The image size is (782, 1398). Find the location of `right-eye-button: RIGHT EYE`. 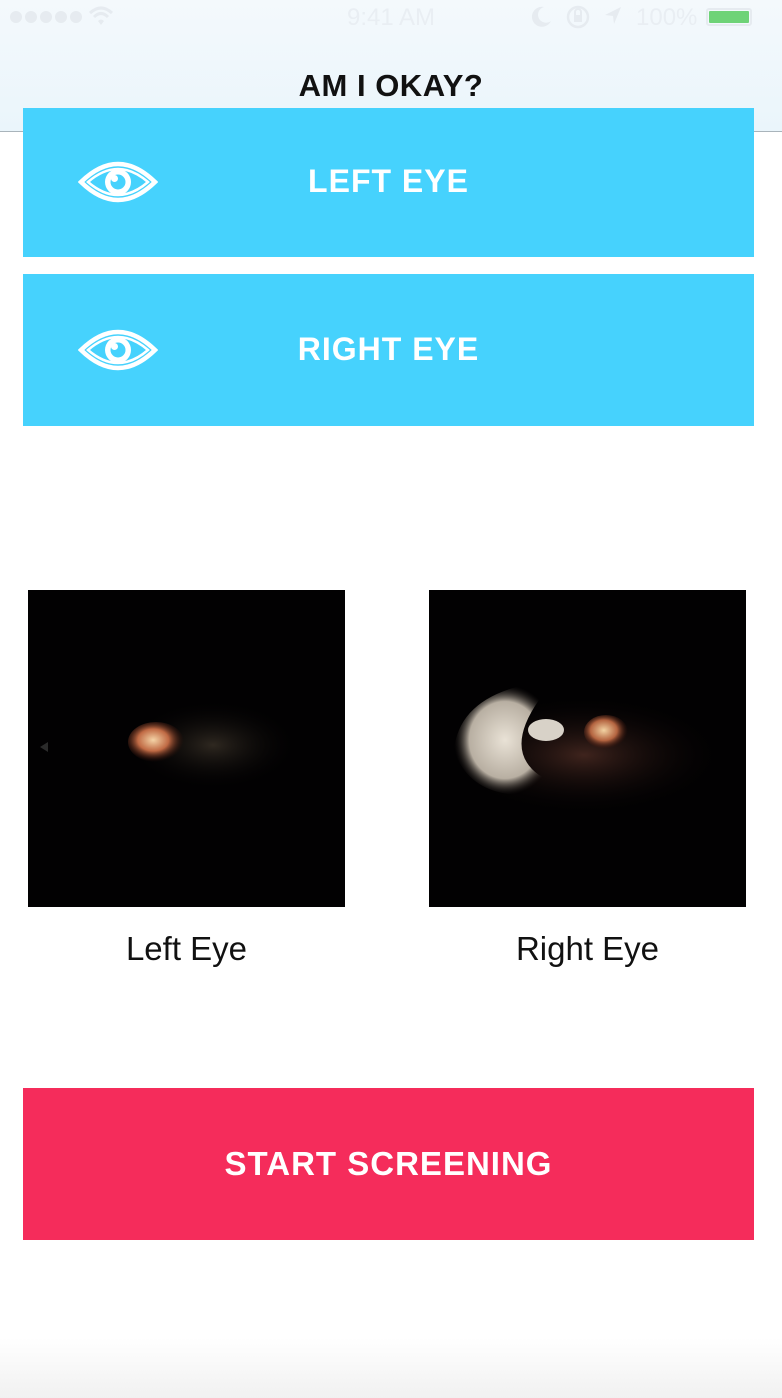

right-eye-button: RIGHT EYE is located at coordinates (388, 350).